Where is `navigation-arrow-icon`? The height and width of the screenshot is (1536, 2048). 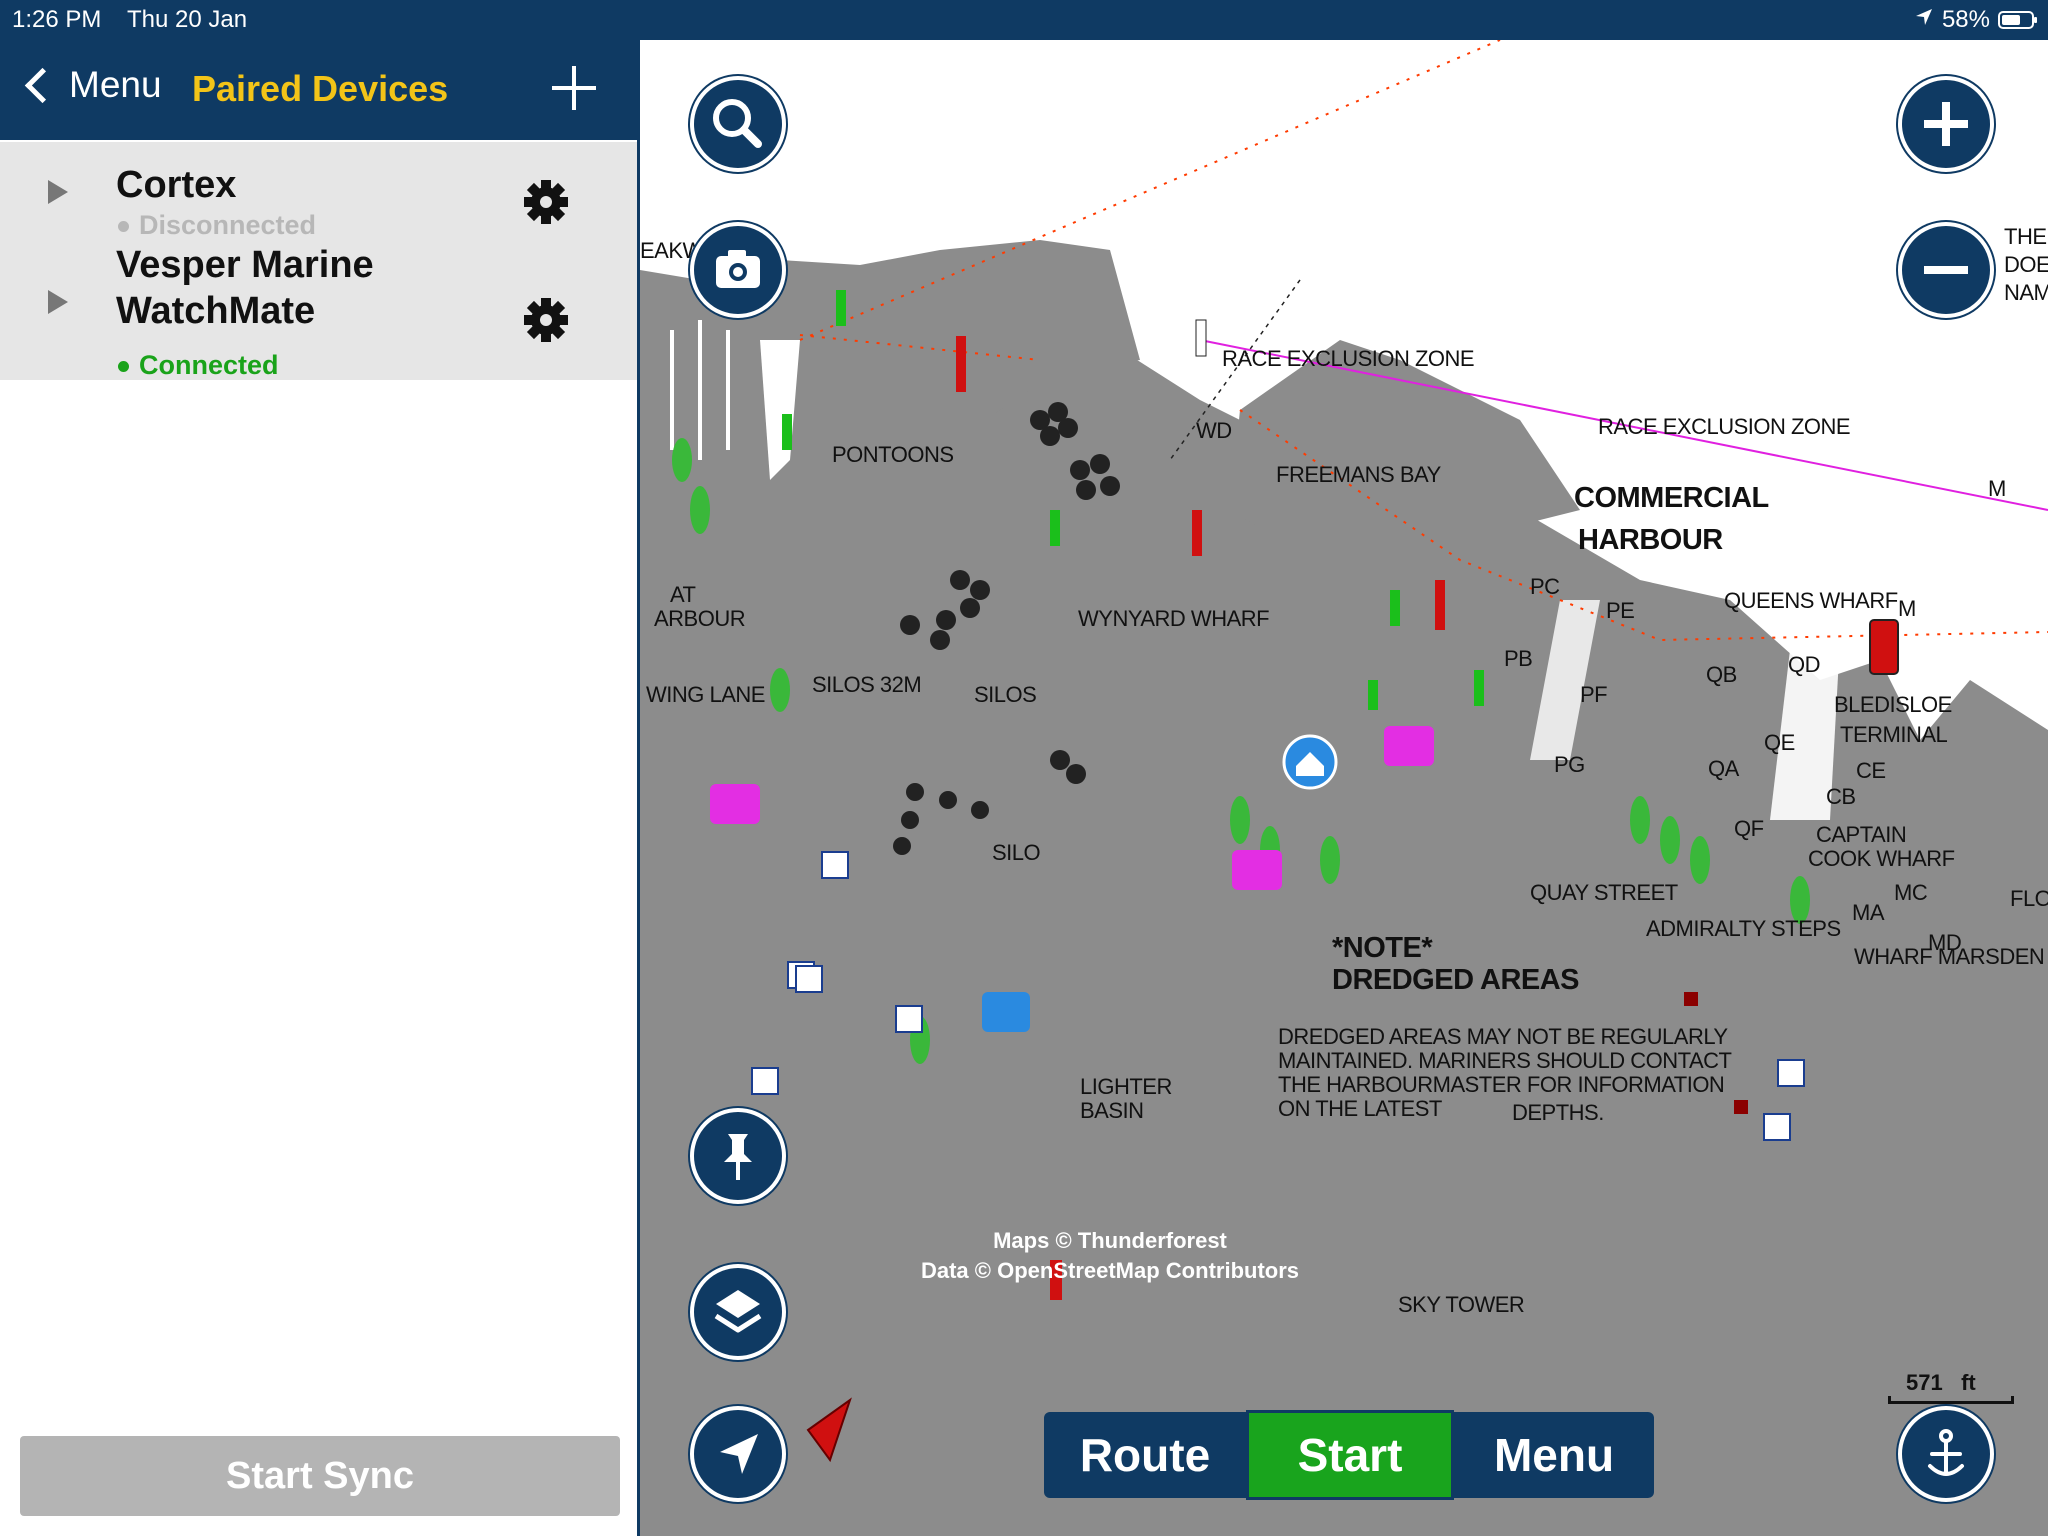
navigation-arrow-icon is located at coordinates (739, 1454).